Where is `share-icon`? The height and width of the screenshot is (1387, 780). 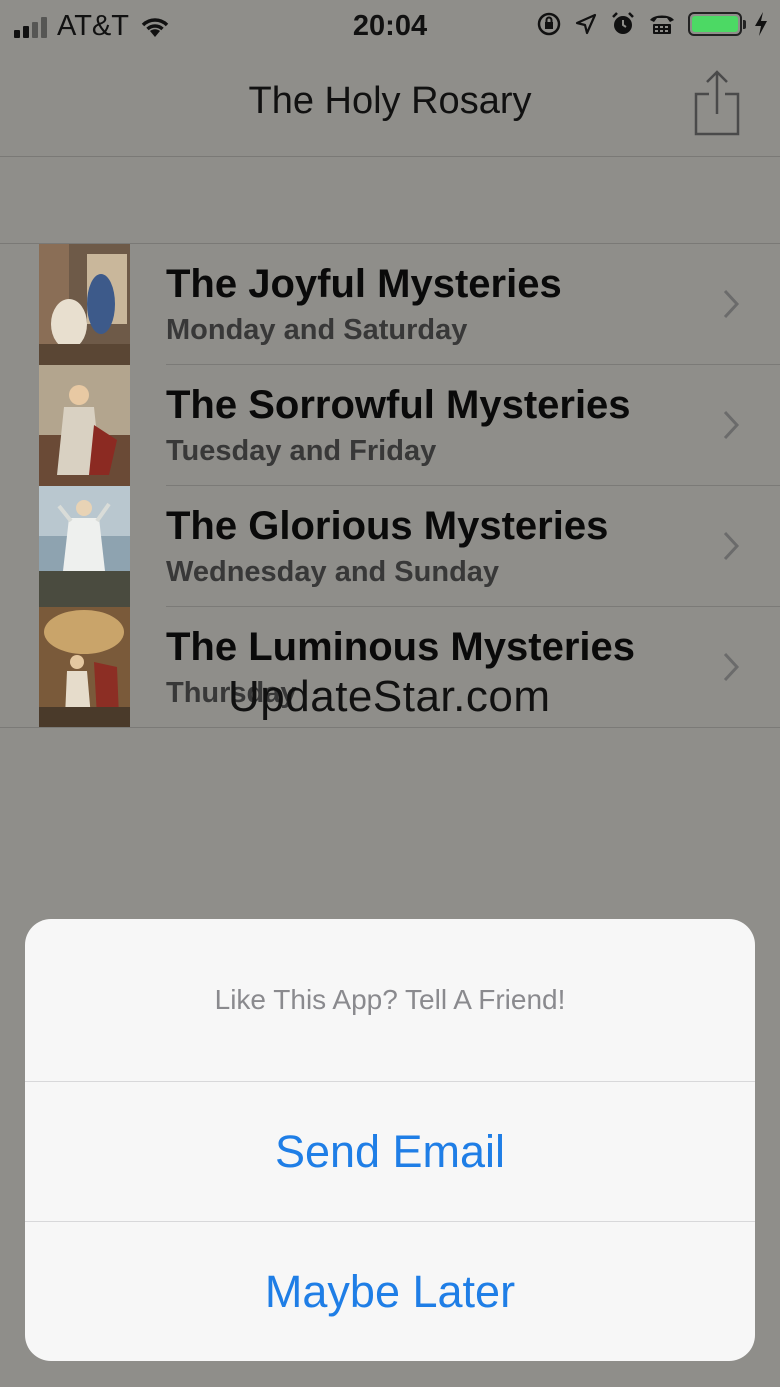
share-icon is located at coordinates (717, 103).